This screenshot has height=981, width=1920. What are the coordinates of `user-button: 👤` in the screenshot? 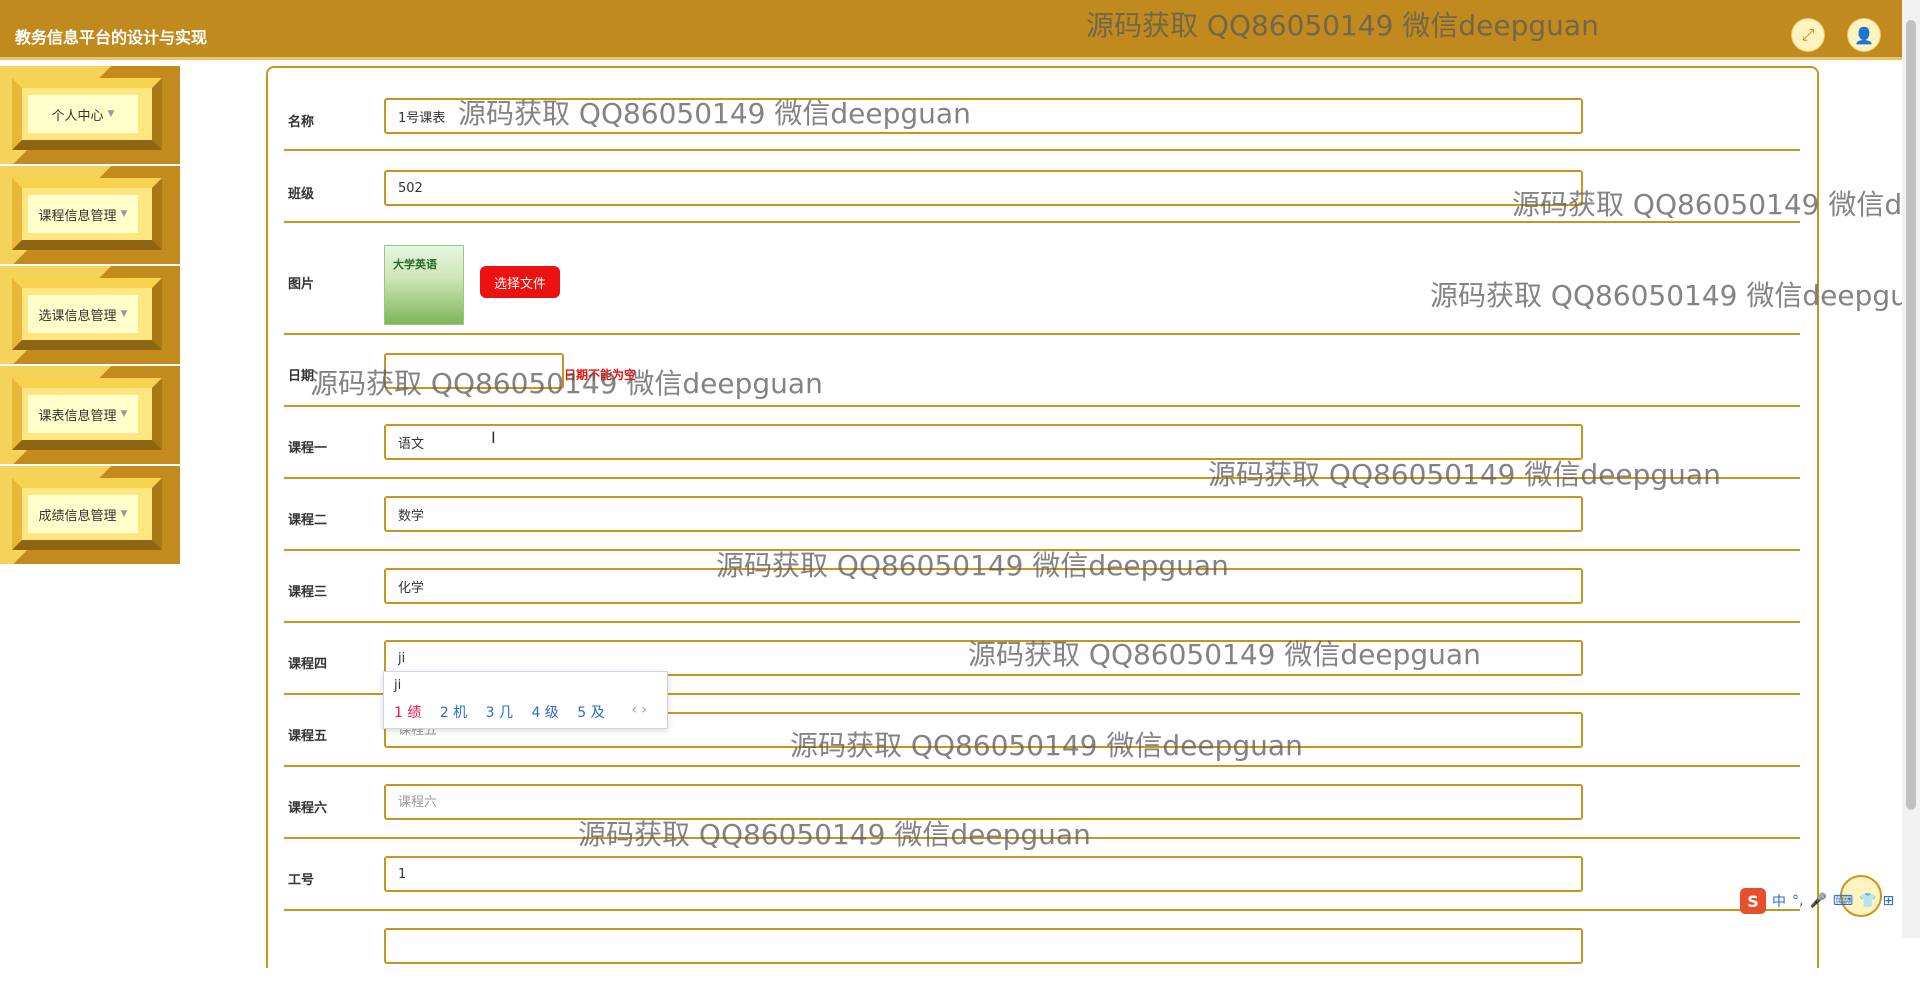 It's located at (1864, 35).